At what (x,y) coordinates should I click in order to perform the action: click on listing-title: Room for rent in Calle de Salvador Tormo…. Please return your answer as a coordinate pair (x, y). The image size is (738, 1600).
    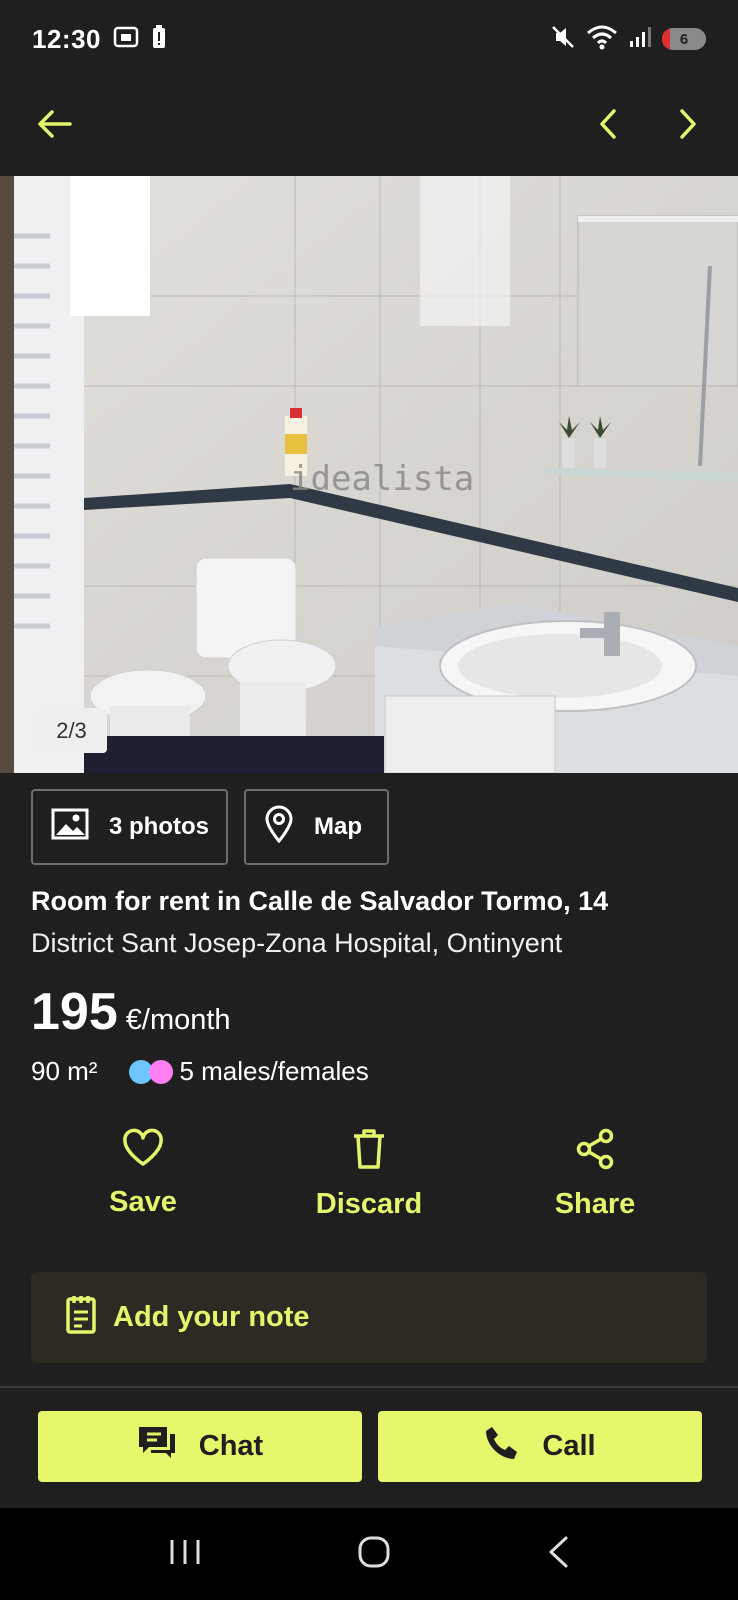
    Looking at the image, I should click on (320, 901).